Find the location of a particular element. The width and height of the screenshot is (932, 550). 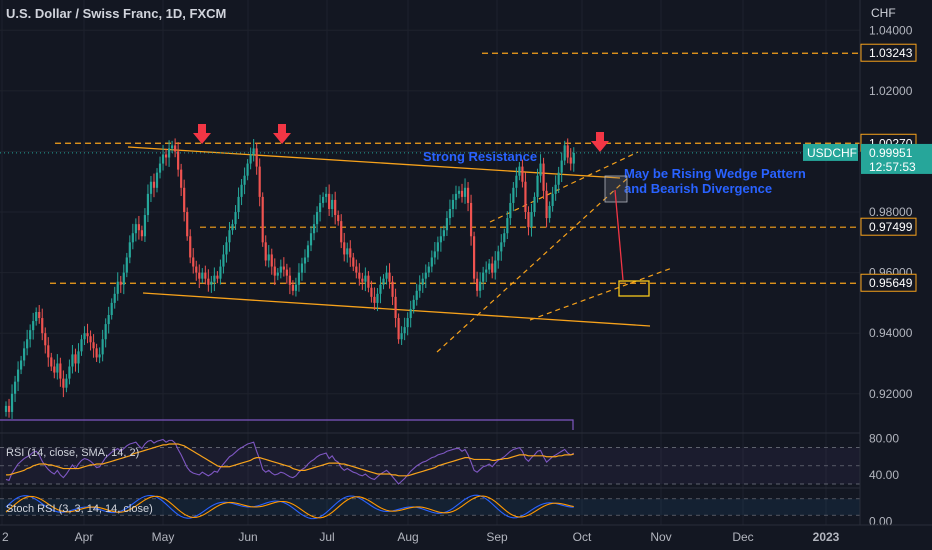

x-tick-label: 2 is located at coordinates (5, 537).